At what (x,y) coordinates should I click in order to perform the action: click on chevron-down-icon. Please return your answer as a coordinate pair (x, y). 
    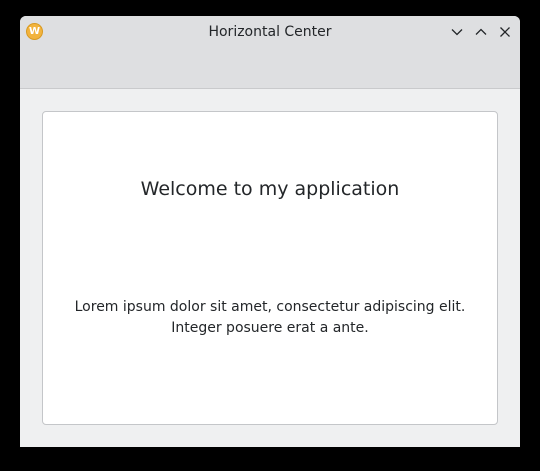
    Looking at the image, I should click on (457, 32).